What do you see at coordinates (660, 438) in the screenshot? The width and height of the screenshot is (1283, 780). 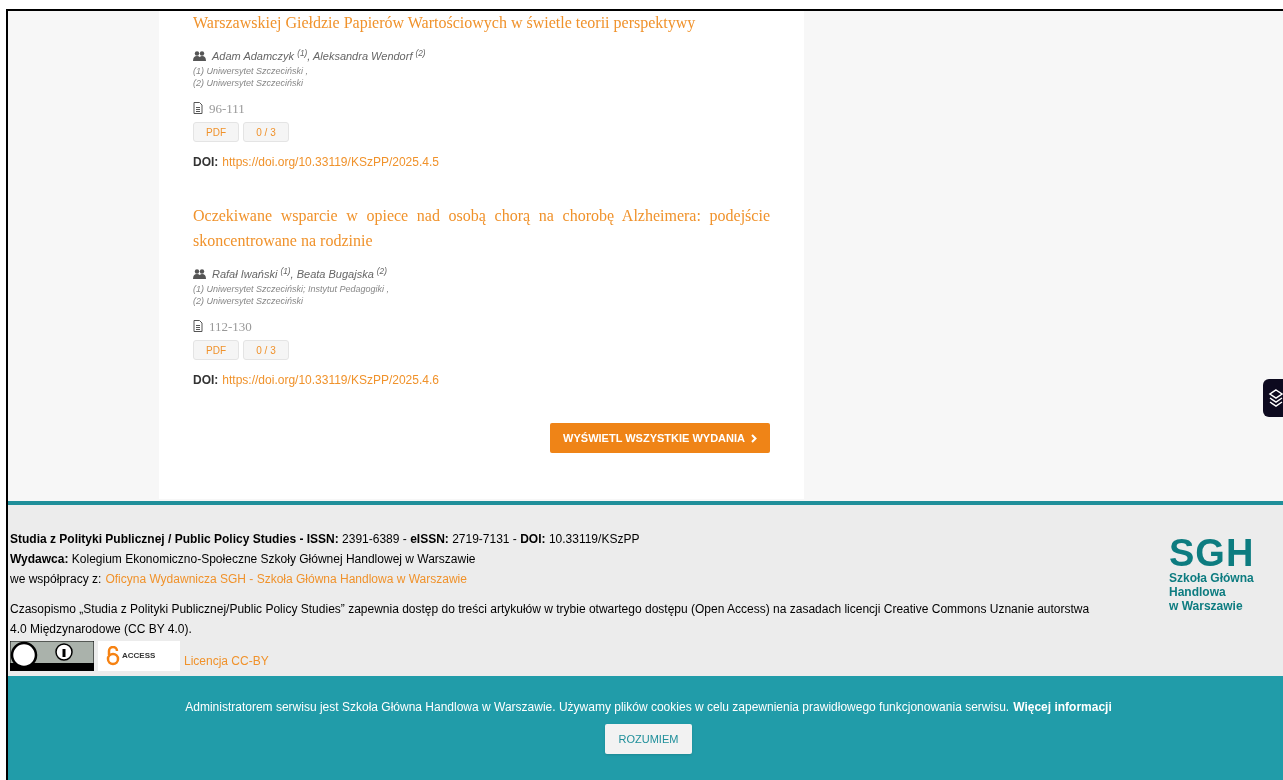 I see `all-issues-button: WYŚWIETL WSZYSTKIE WYDANIA` at bounding box center [660, 438].